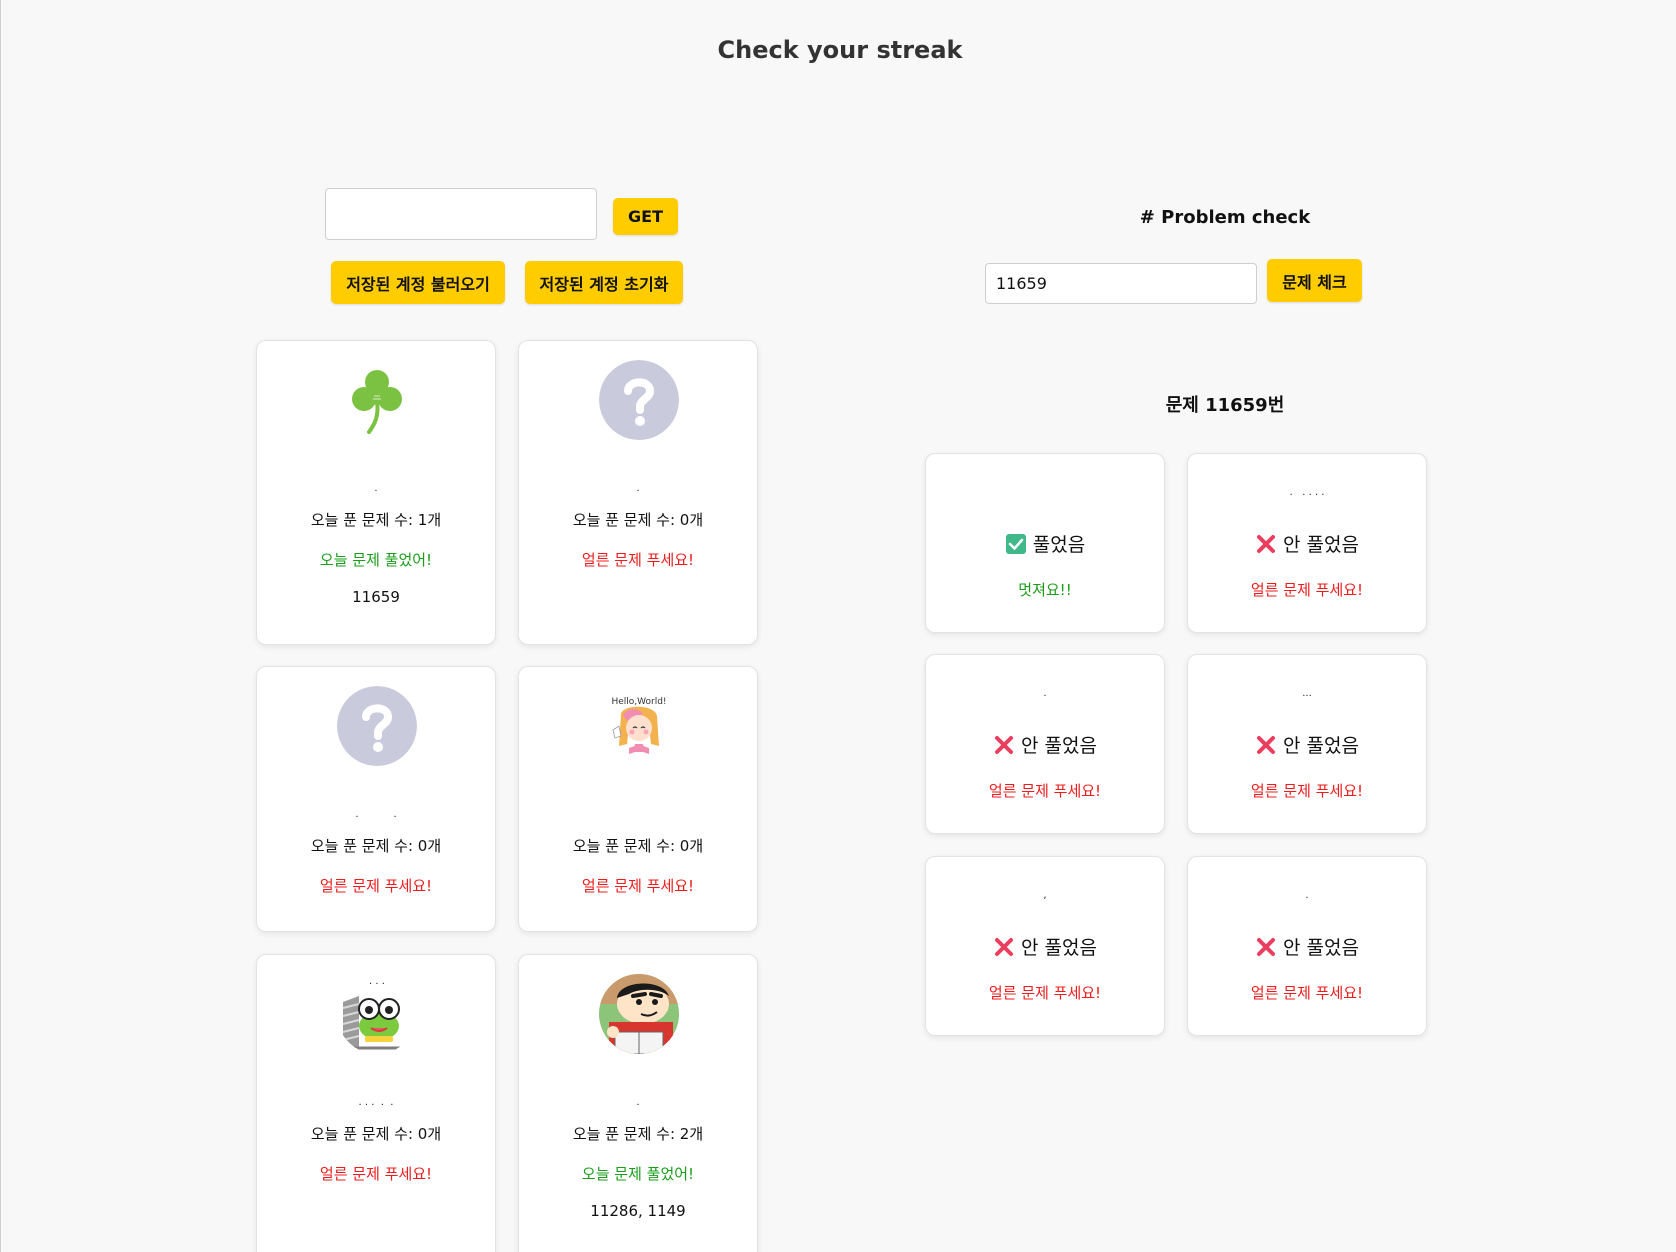 The width and height of the screenshot is (1676, 1252). I want to click on user-card: . . . . . . . . 오늘 푼 문제 수: 0개 얼른 문제 푸세요!, so click(376, 1103).